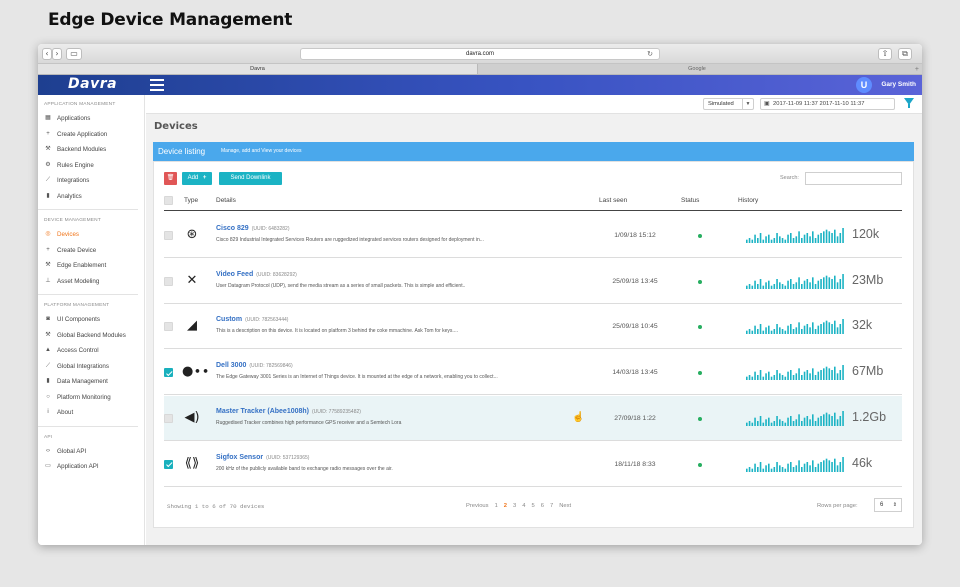 This screenshot has height=587, width=960. What do you see at coordinates (898, 85) in the screenshot?
I see `user-name: Gary Smith` at bounding box center [898, 85].